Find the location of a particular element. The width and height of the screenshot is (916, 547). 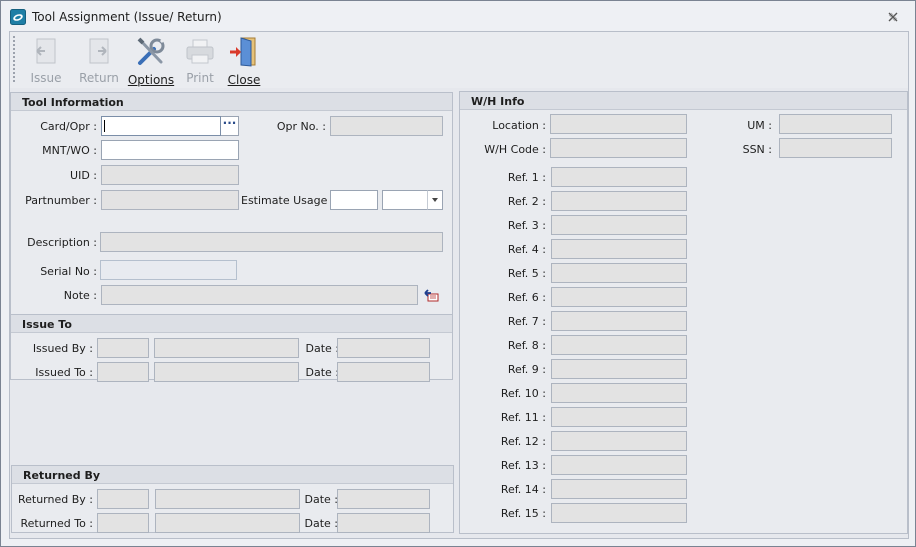

issued-by-date-label: Date : is located at coordinates (322, 348).